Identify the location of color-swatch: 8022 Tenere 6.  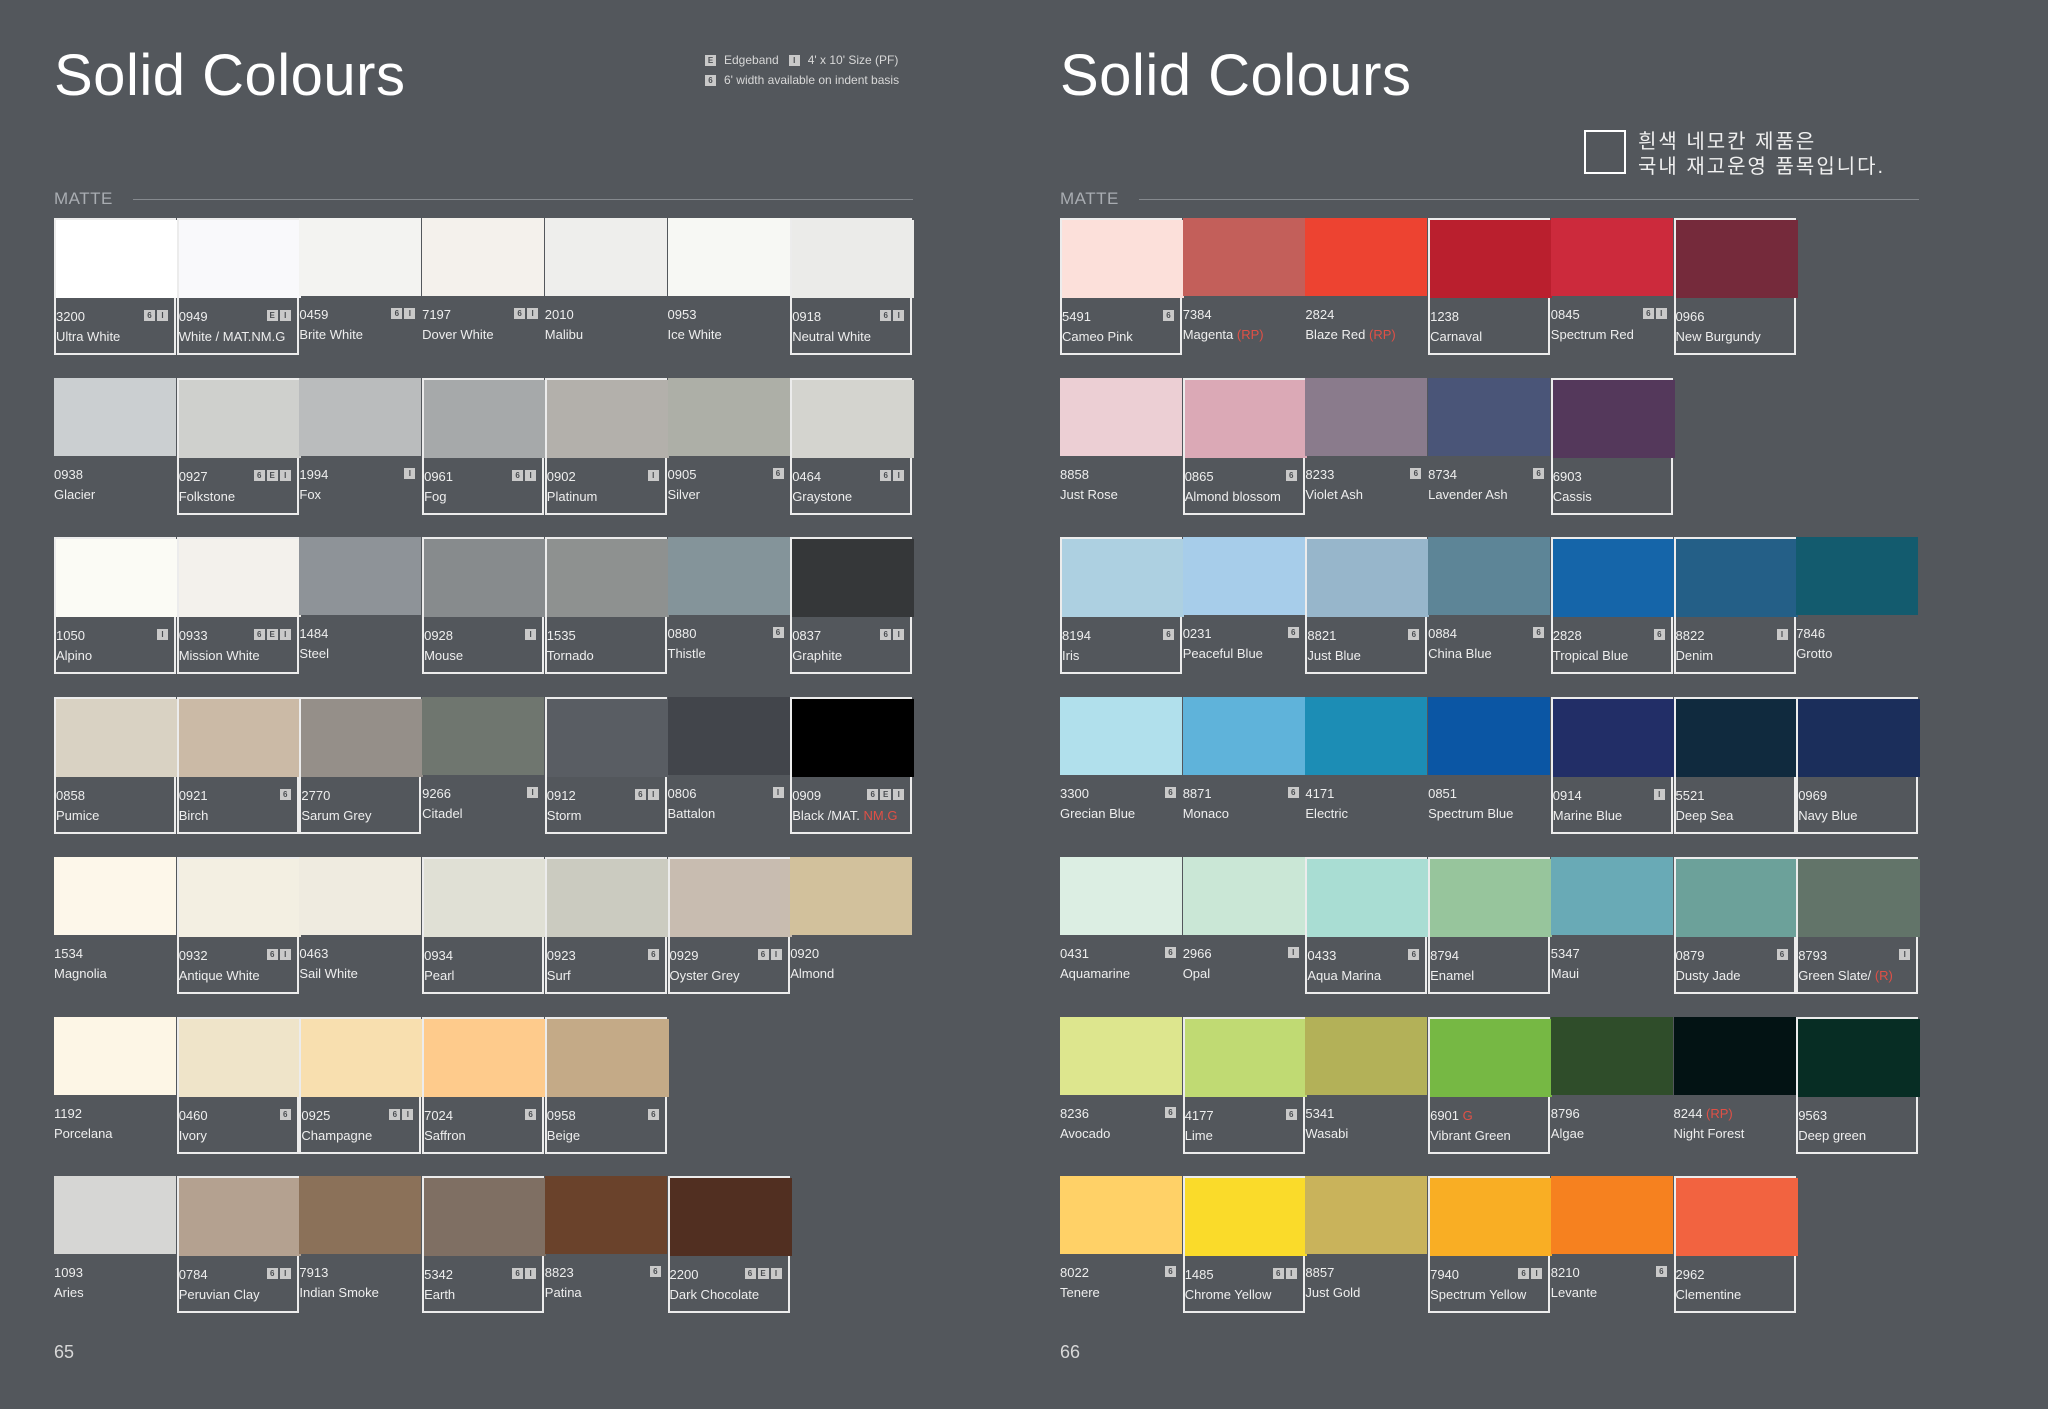
(1121, 1244).